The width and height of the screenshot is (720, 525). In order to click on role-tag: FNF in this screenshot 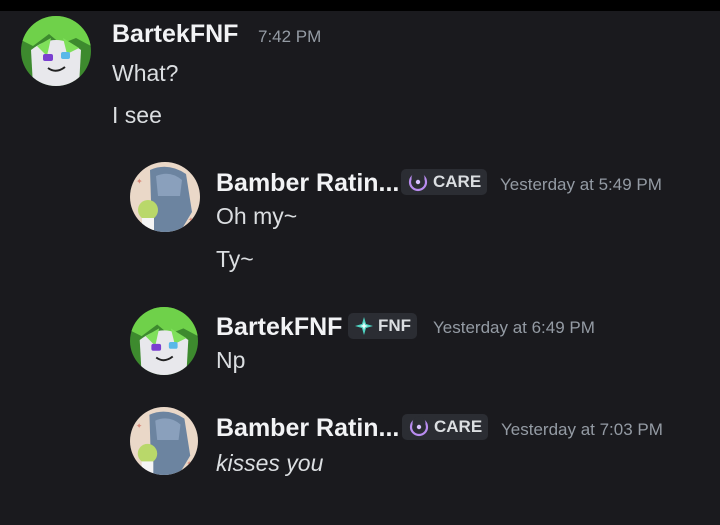, I will do `click(383, 326)`.